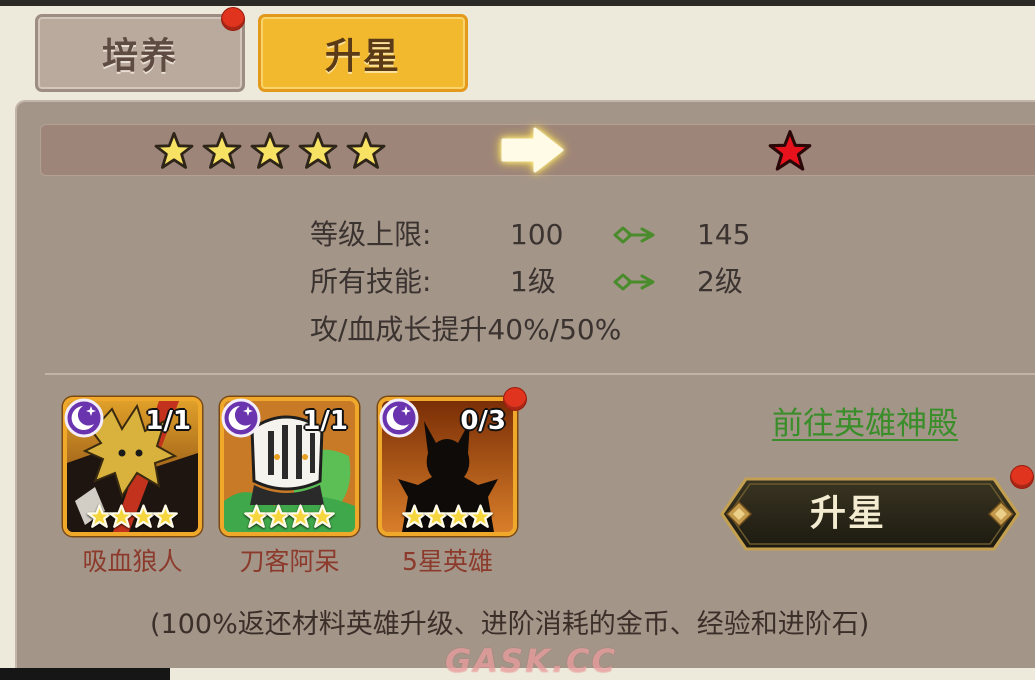 This screenshot has height=680, width=1035. I want to click on next-star-rating, so click(790, 151).